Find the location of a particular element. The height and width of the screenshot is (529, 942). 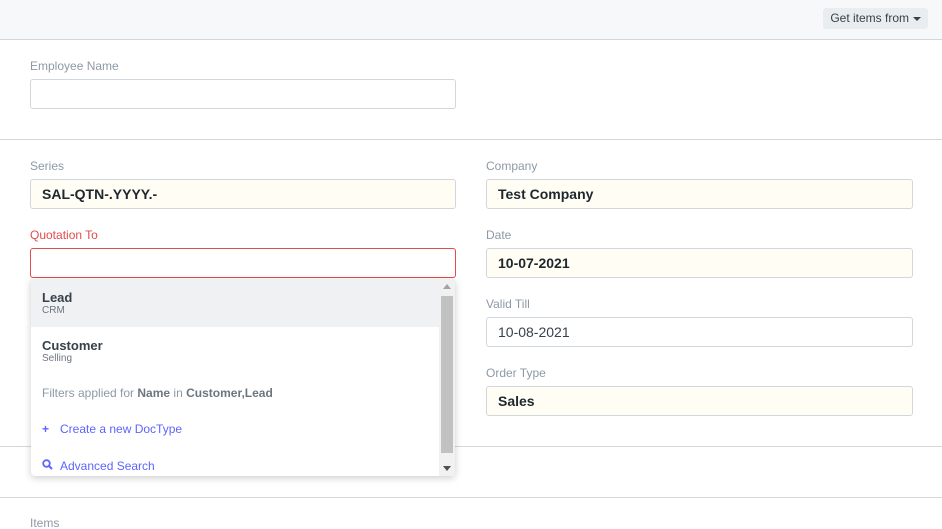

advanced-search-link: Advanced Search is located at coordinates (98, 466).